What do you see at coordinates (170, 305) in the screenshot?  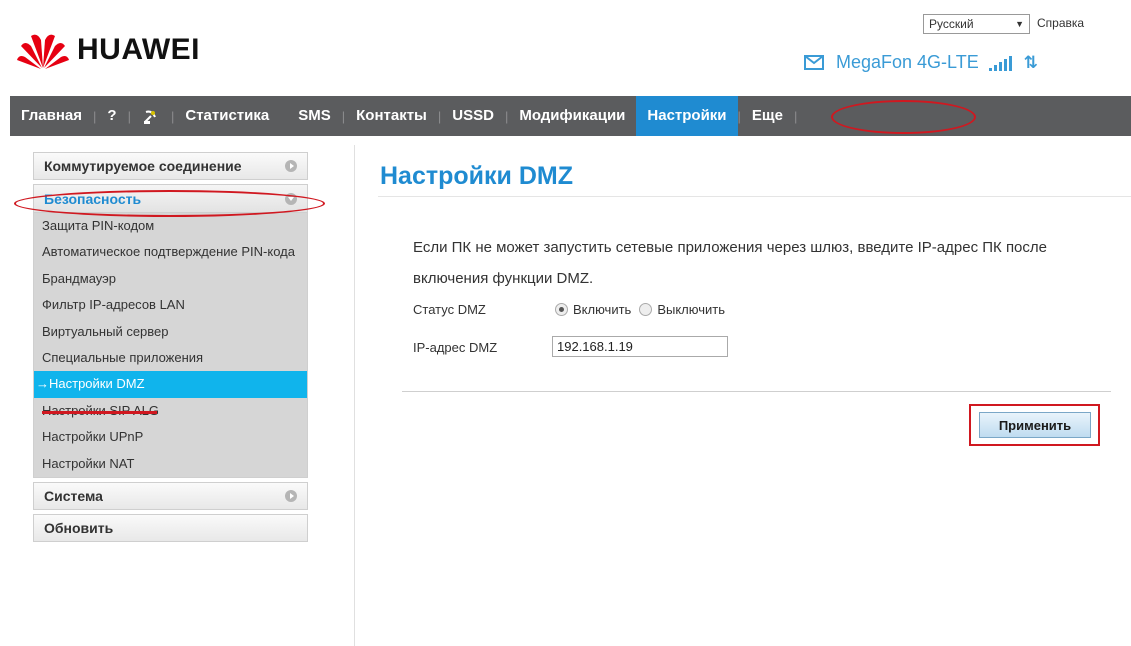 I see `sidebar-item-lan-ip-filter: Фильтр IP-адресов LAN` at bounding box center [170, 305].